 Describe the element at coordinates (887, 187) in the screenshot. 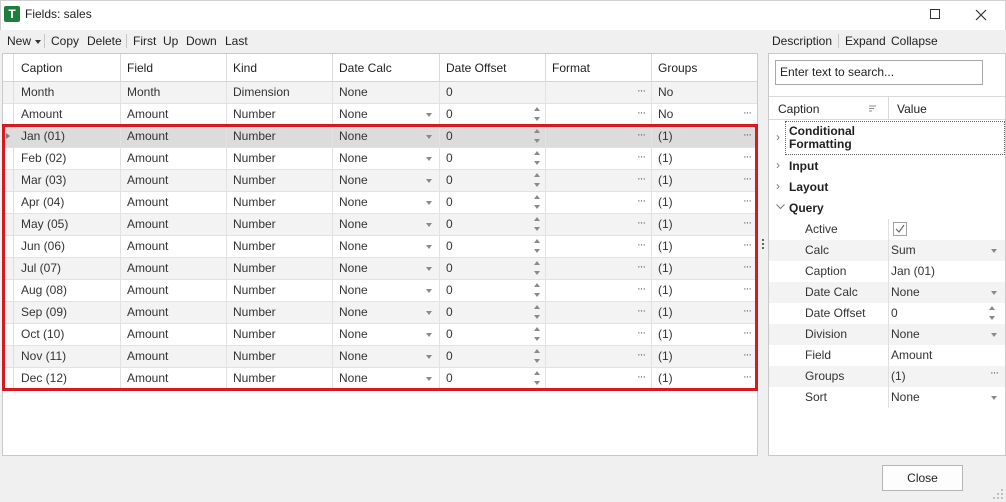

I see `category-layout: › Layout` at that location.